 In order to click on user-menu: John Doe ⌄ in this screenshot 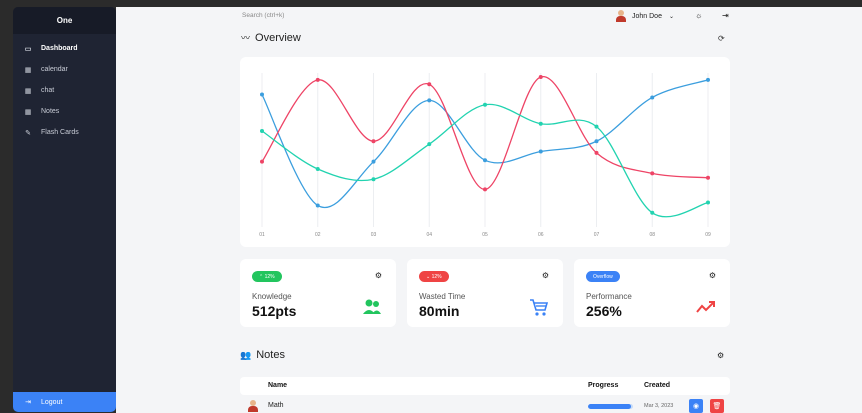, I will do `click(645, 16)`.